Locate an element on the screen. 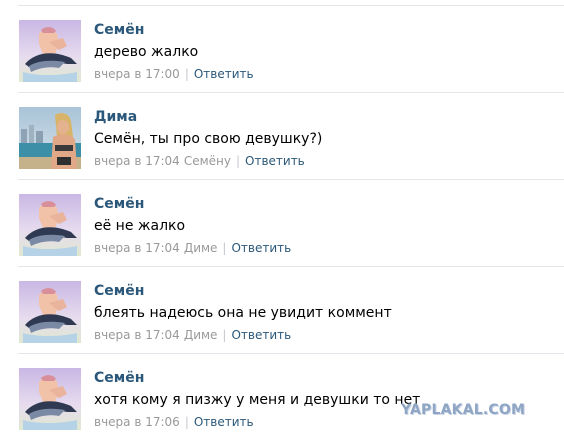 This screenshot has width=564, height=442. watermark: YAPLAKAL.COM is located at coordinates (463, 410).